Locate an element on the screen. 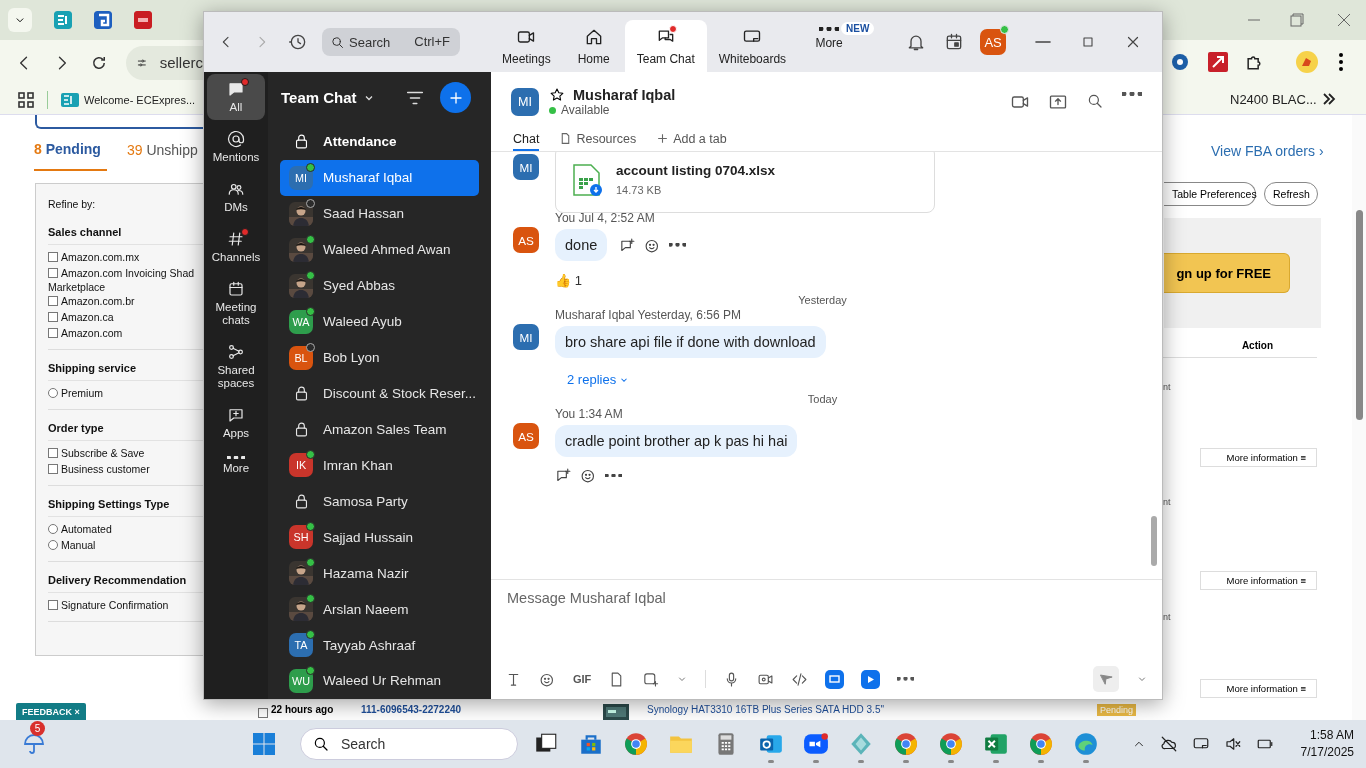 The height and width of the screenshot is (768, 1366). sidebar-item: Mentions is located at coordinates (236, 147).